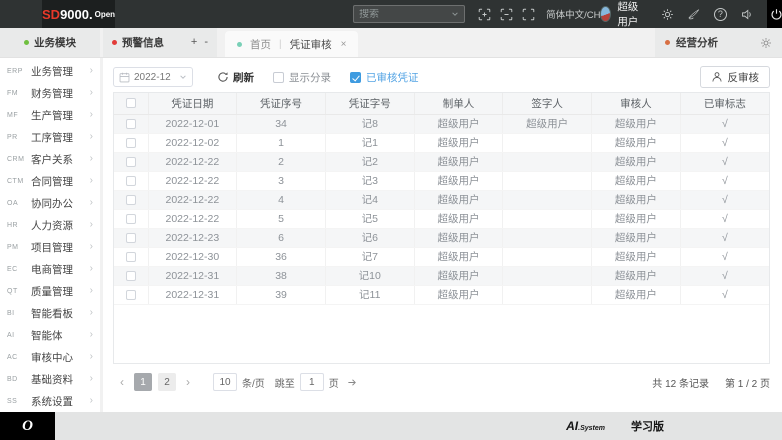 The image size is (782, 440). What do you see at coordinates (194, 42) in the screenshot?
I see `warning-add-button: +` at bounding box center [194, 42].